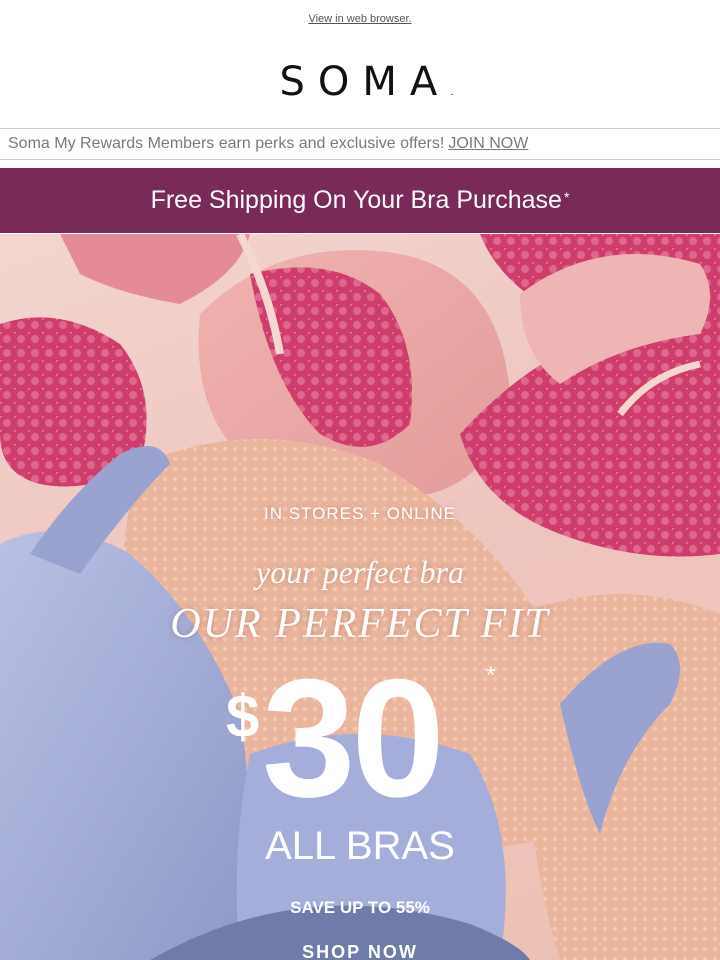 The height and width of the screenshot is (960, 720). What do you see at coordinates (360, 572) in the screenshot?
I see `your-perfect-bra: your perfect bra` at bounding box center [360, 572].